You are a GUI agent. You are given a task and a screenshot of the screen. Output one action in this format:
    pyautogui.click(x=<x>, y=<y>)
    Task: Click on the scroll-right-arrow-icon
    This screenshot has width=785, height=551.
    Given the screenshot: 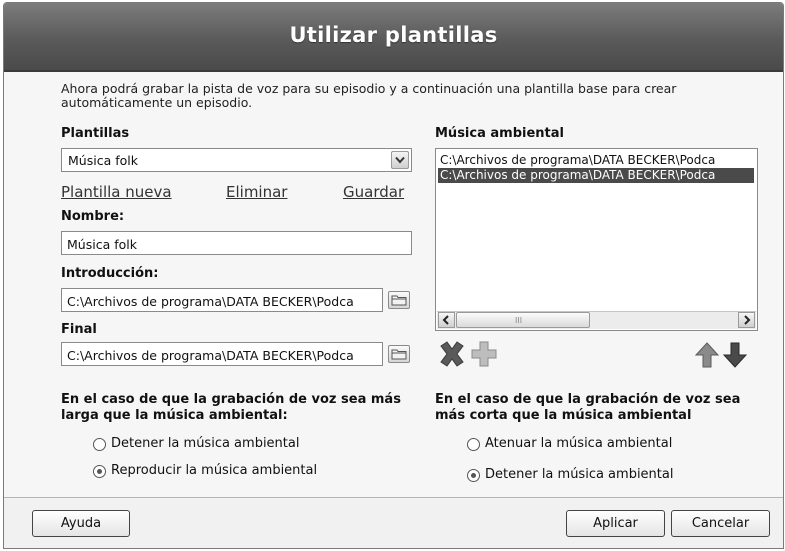 What is the action you would take?
    pyautogui.click(x=747, y=320)
    